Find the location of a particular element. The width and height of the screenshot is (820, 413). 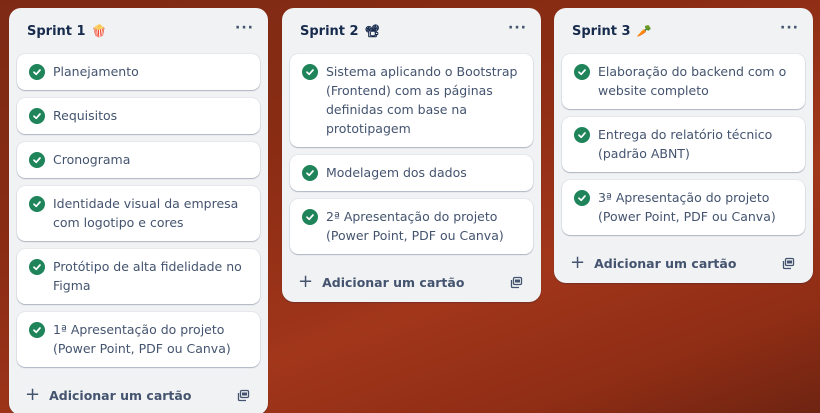

list-header: Sprint 2 📽 ··· is located at coordinates (411, 31).